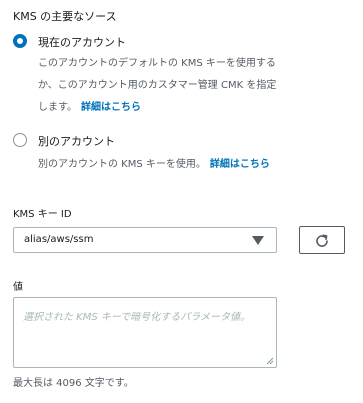  I want to click on current-account-learn-more-link: 詳細はこちら, so click(111, 107).